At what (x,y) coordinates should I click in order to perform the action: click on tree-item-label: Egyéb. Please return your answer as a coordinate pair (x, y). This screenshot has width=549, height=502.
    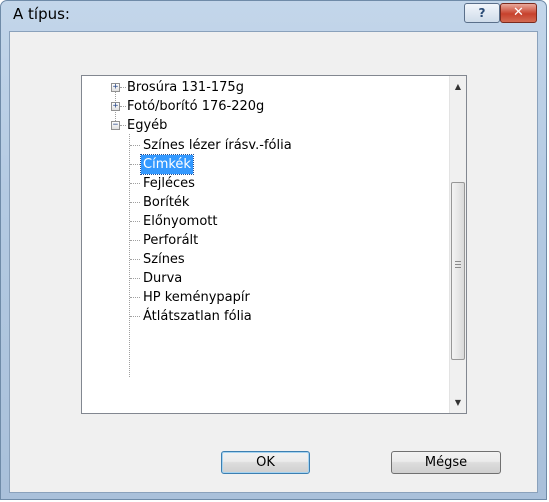
    Looking at the image, I should click on (147, 125).